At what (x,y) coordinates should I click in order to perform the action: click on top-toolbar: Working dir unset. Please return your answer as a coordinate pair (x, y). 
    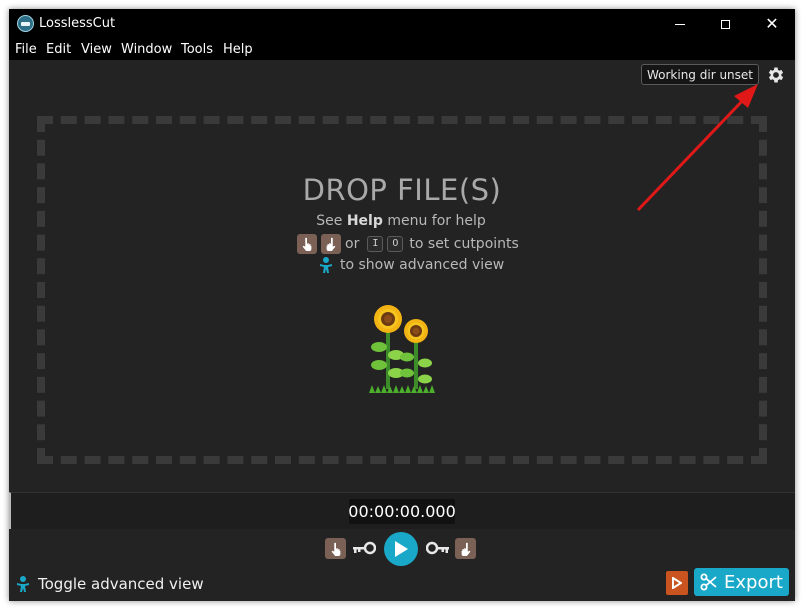
    Looking at the image, I should click on (402, 75).